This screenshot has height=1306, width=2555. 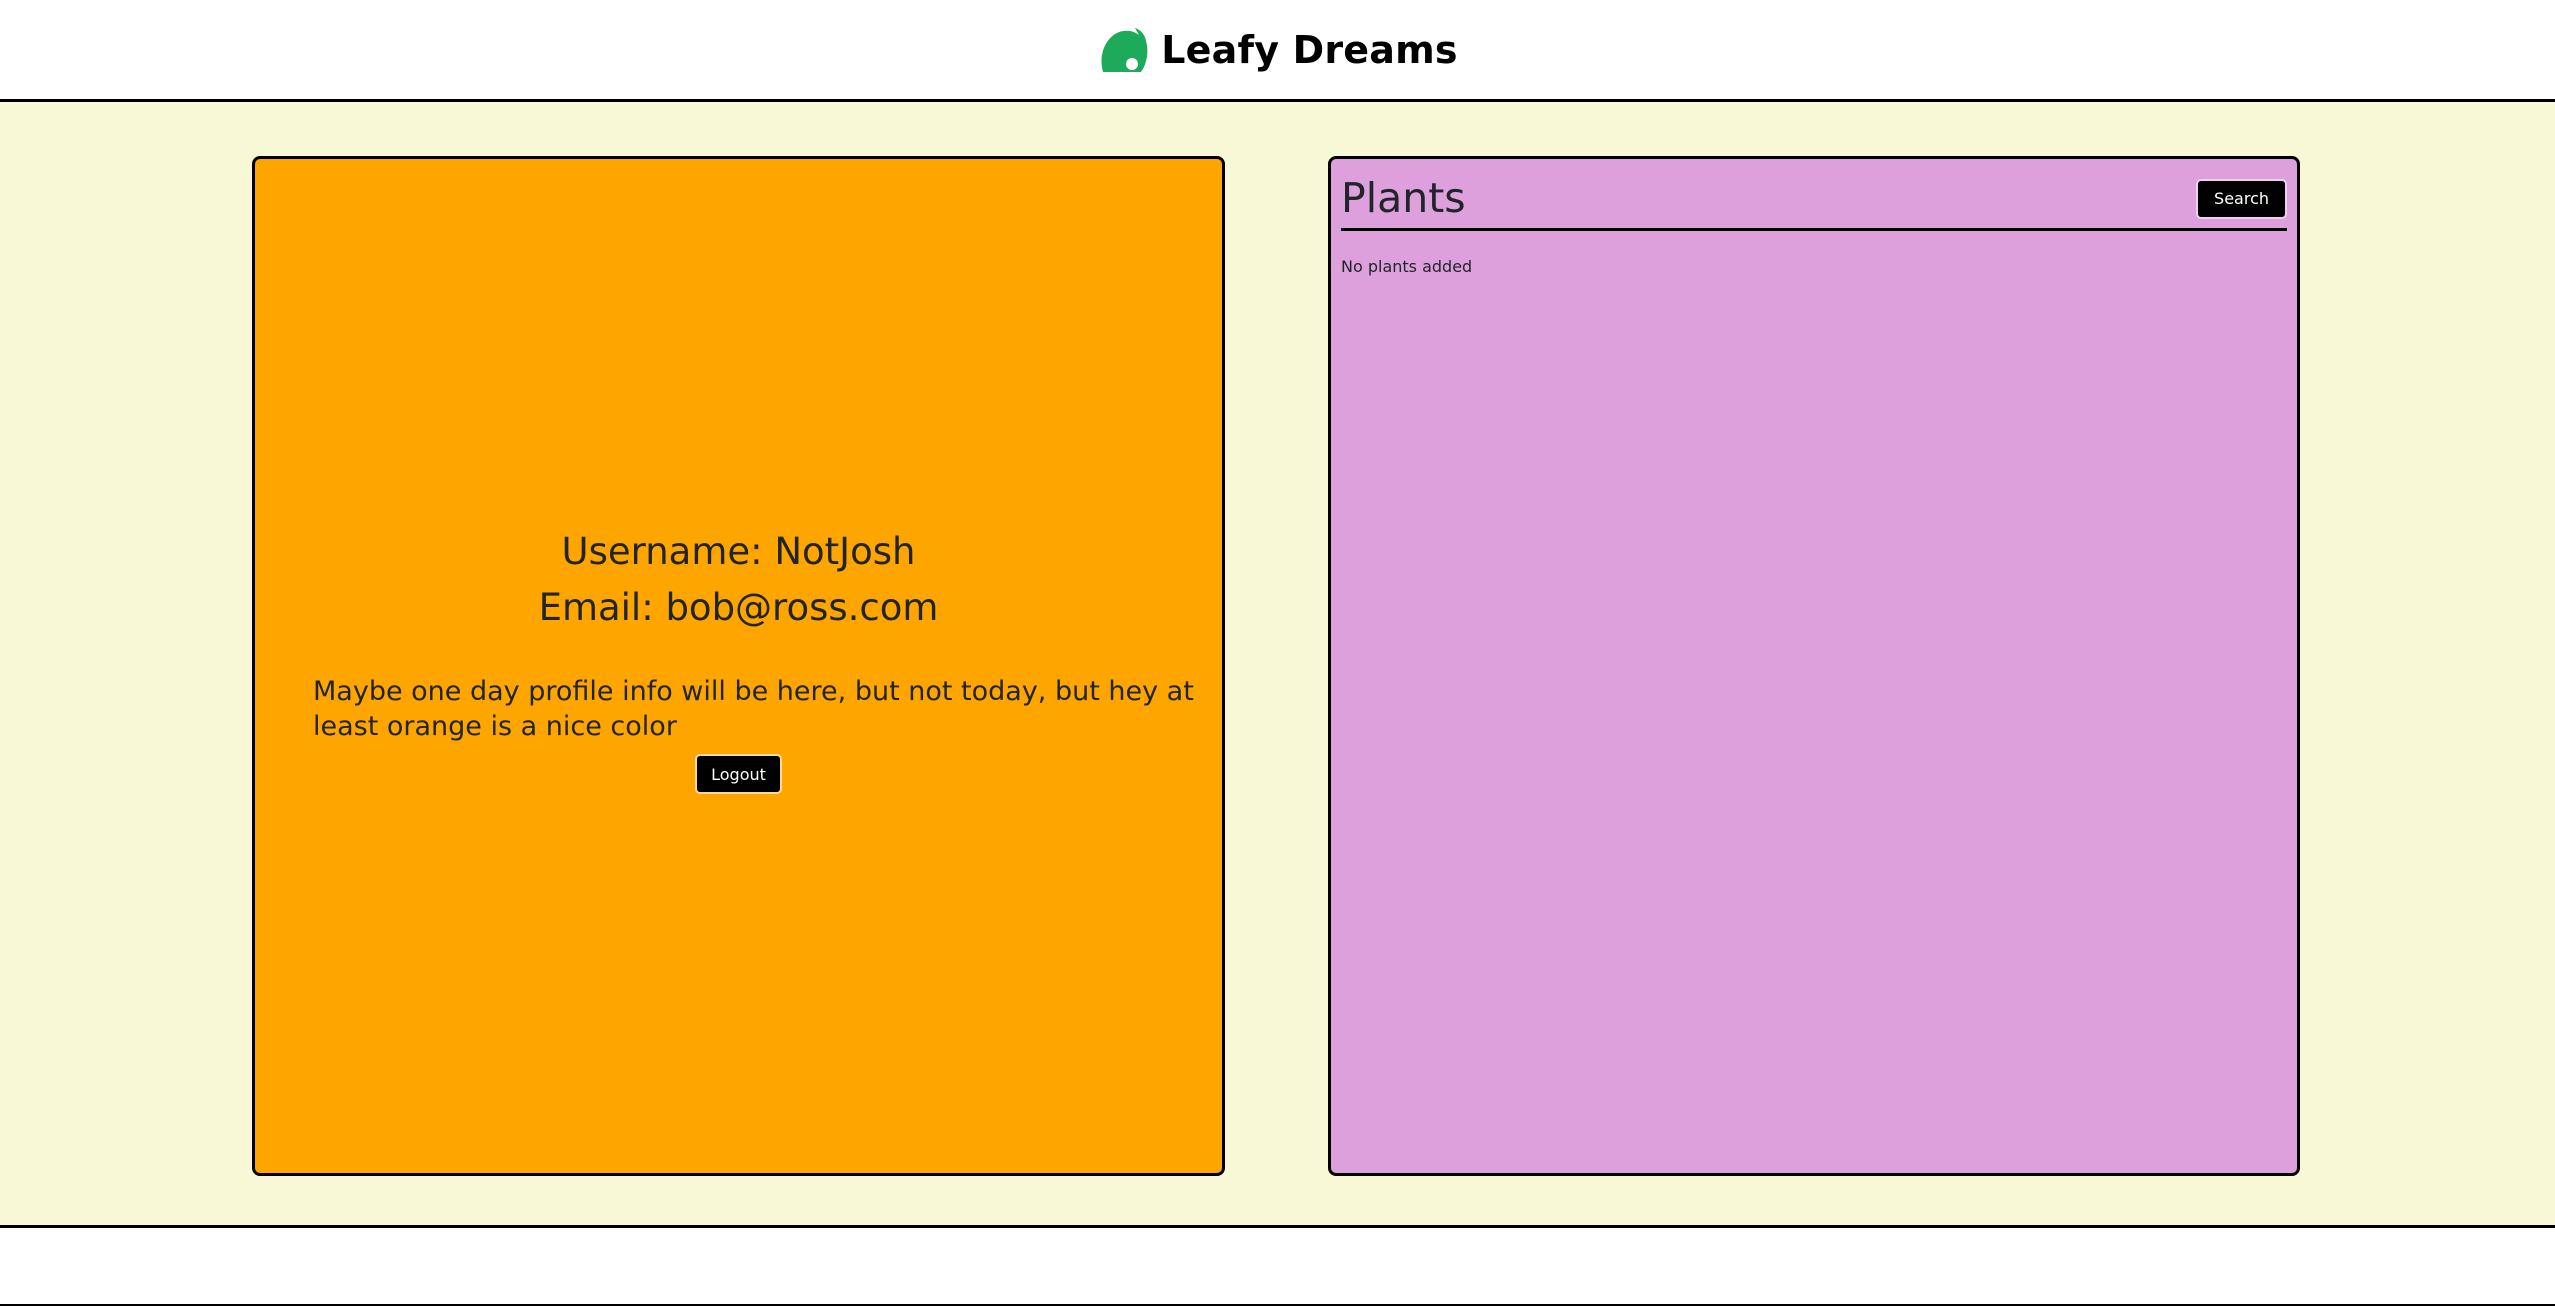 What do you see at coordinates (738, 551) in the screenshot?
I see `username-text: Username: NotJosh` at bounding box center [738, 551].